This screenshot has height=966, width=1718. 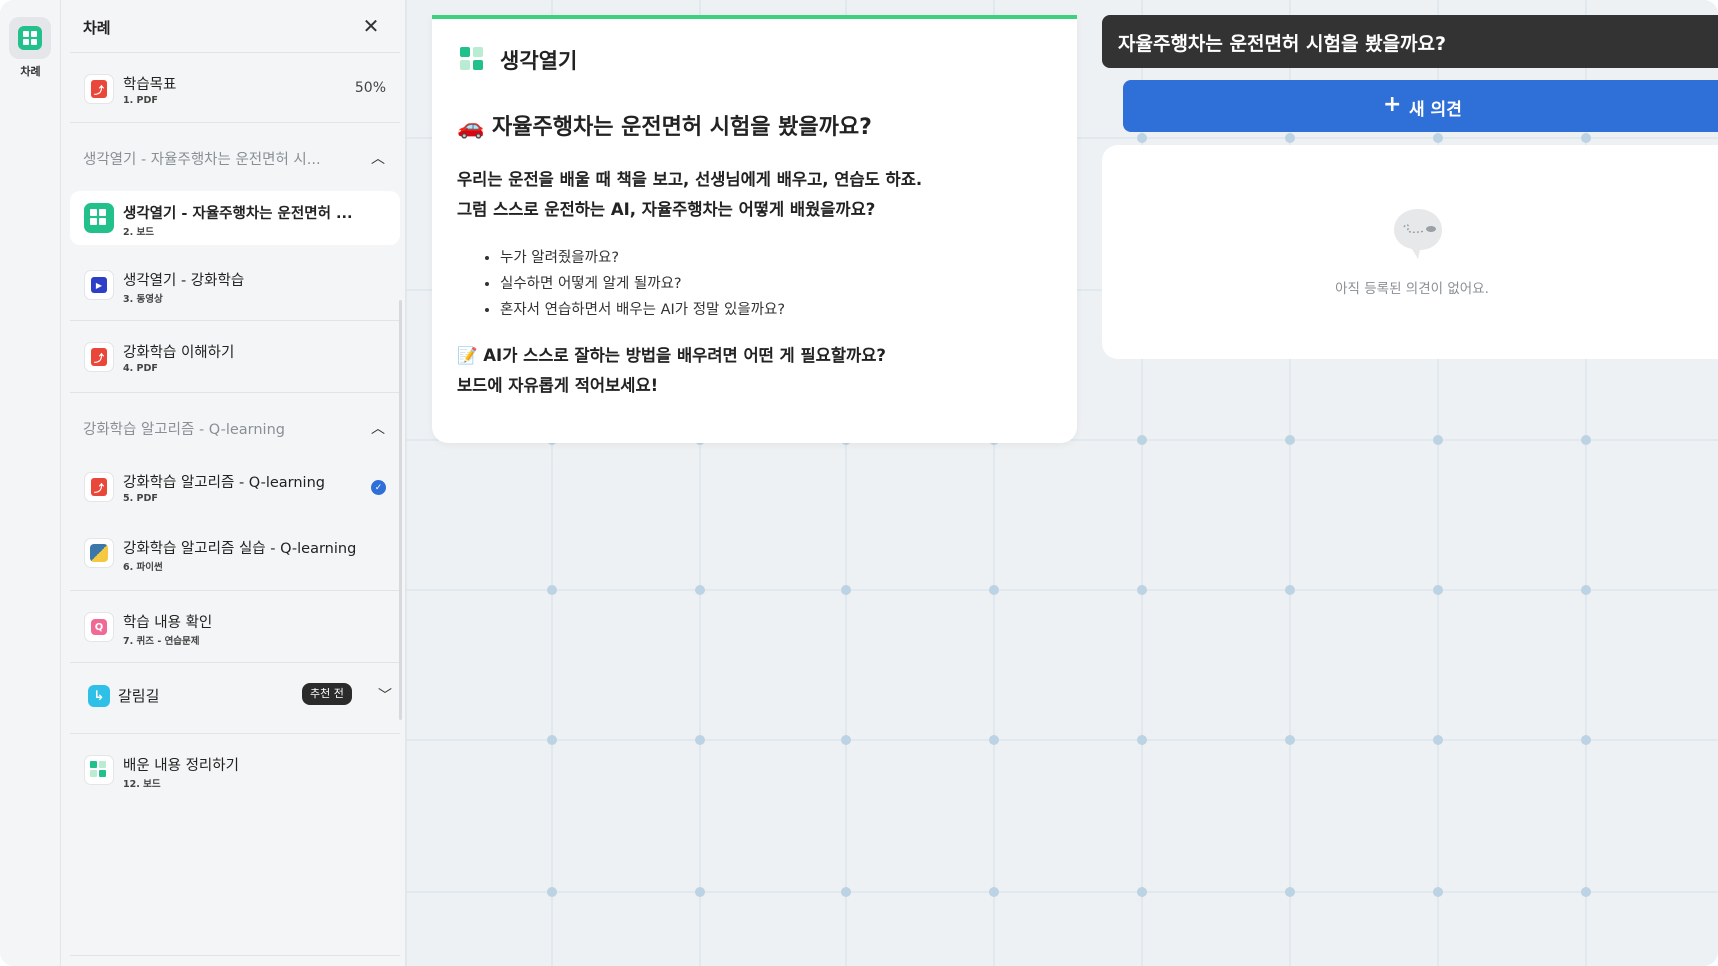 What do you see at coordinates (142, 784) in the screenshot?
I see `toc-item-sub: 12. 보드` at bounding box center [142, 784].